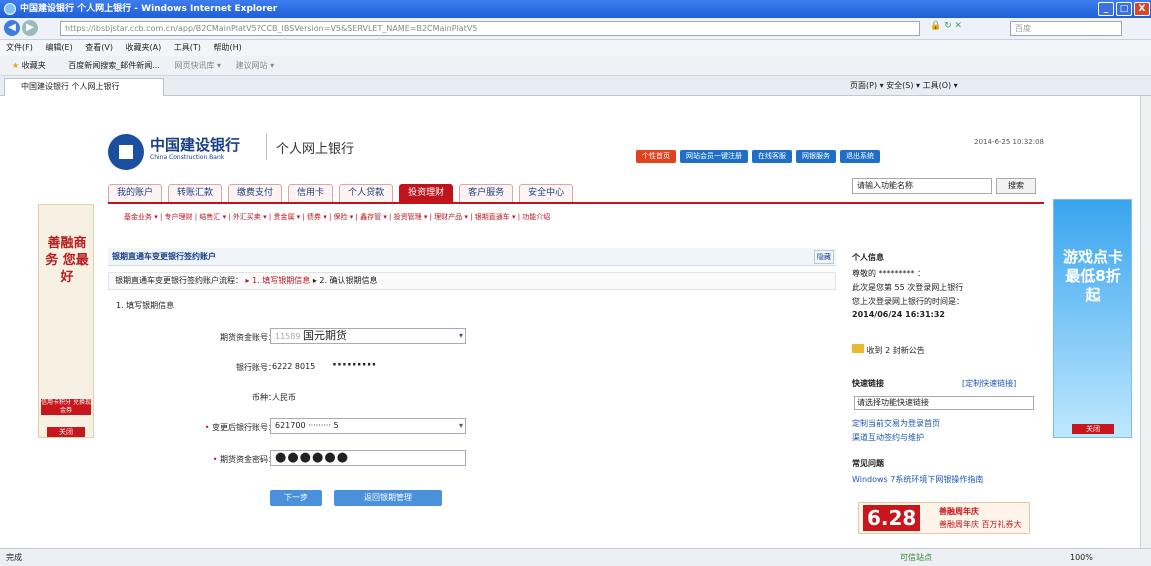 The image size is (1151, 566). What do you see at coordinates (1093, 429) in the screenshot?
I see `right-ad-close: 关闭` at bounding box center [1093, 429].